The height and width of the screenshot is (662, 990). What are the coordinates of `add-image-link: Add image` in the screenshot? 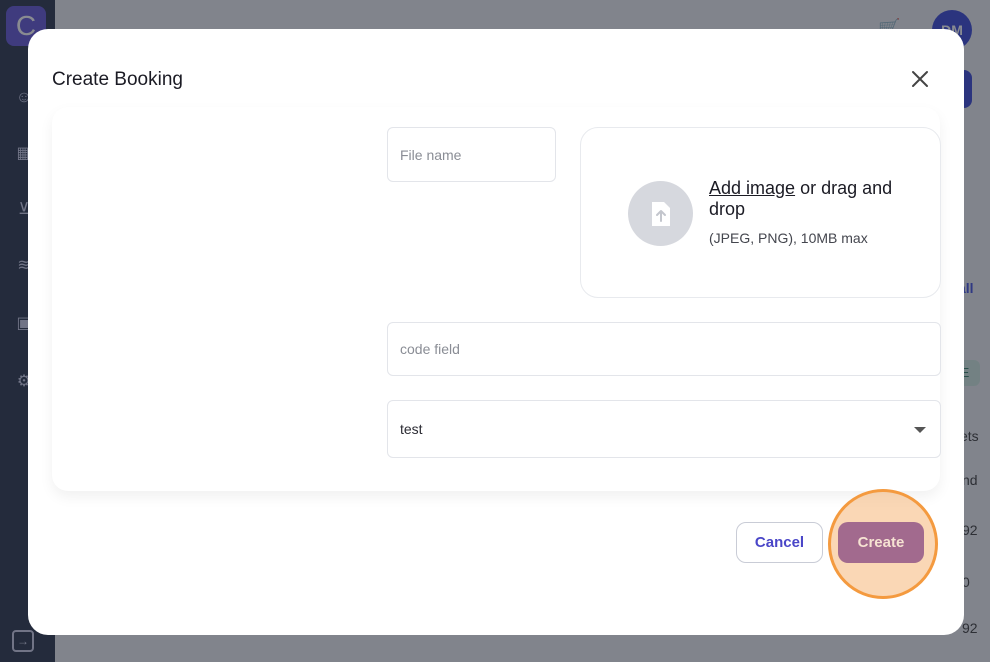 It's located at (752, 188).